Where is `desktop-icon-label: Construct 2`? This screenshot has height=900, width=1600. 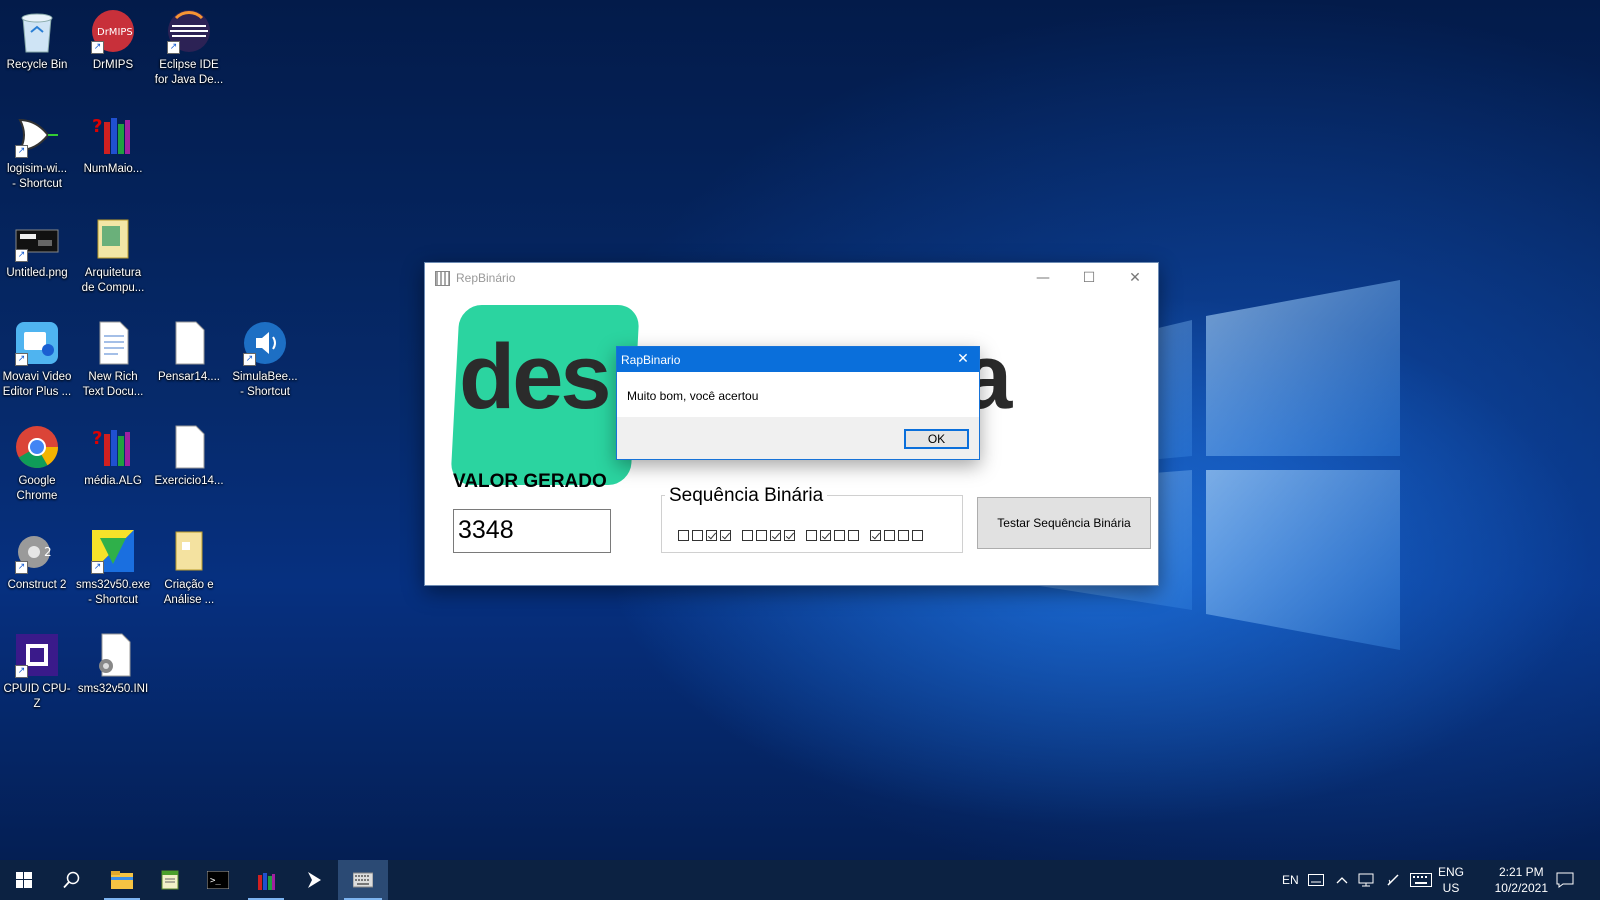
desktop-icon-label: Construct 2 is located at coordinates (37, 585).